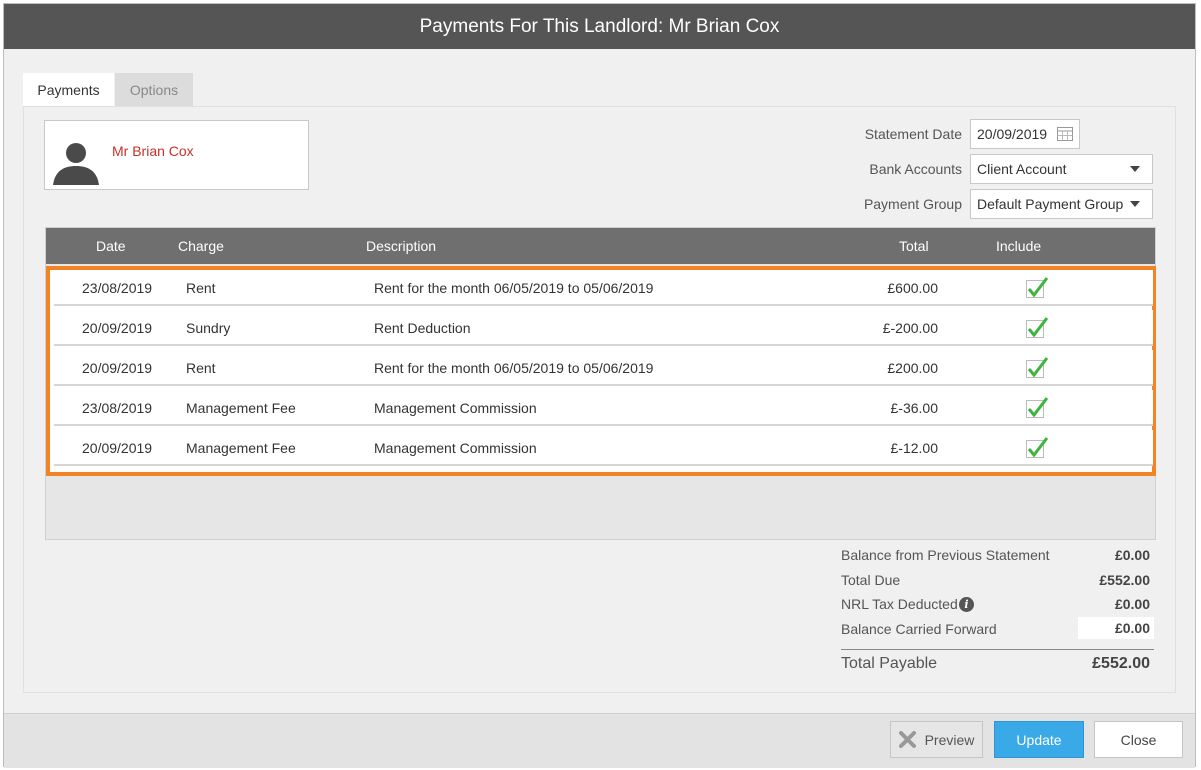  What do you see at coordinates (1132, 555) in the screenshot?
I see `balance-previous-value: £0.00` at bounding box center [1132, 555].